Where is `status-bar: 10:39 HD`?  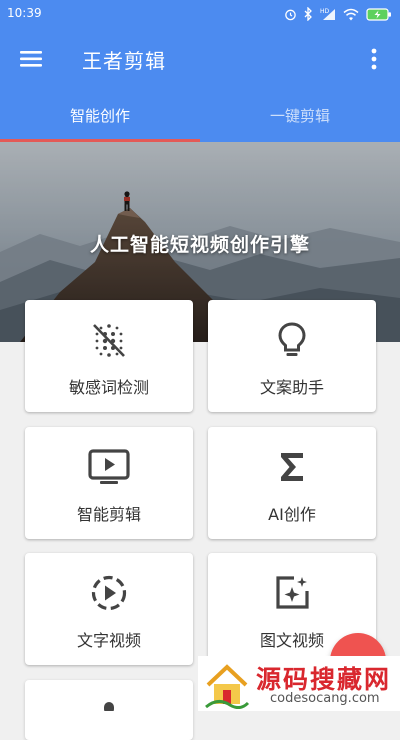
status-bar: 10:39 HD is located at coordinates (200, 14).